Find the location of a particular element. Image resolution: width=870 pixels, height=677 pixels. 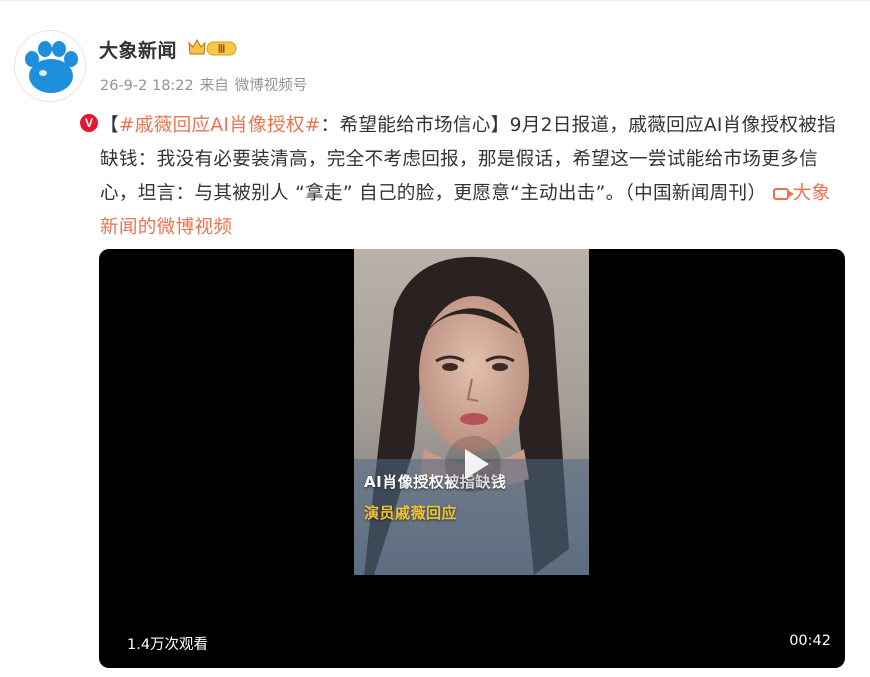

open-bracket: 【 is located at coordinates (109, 125).